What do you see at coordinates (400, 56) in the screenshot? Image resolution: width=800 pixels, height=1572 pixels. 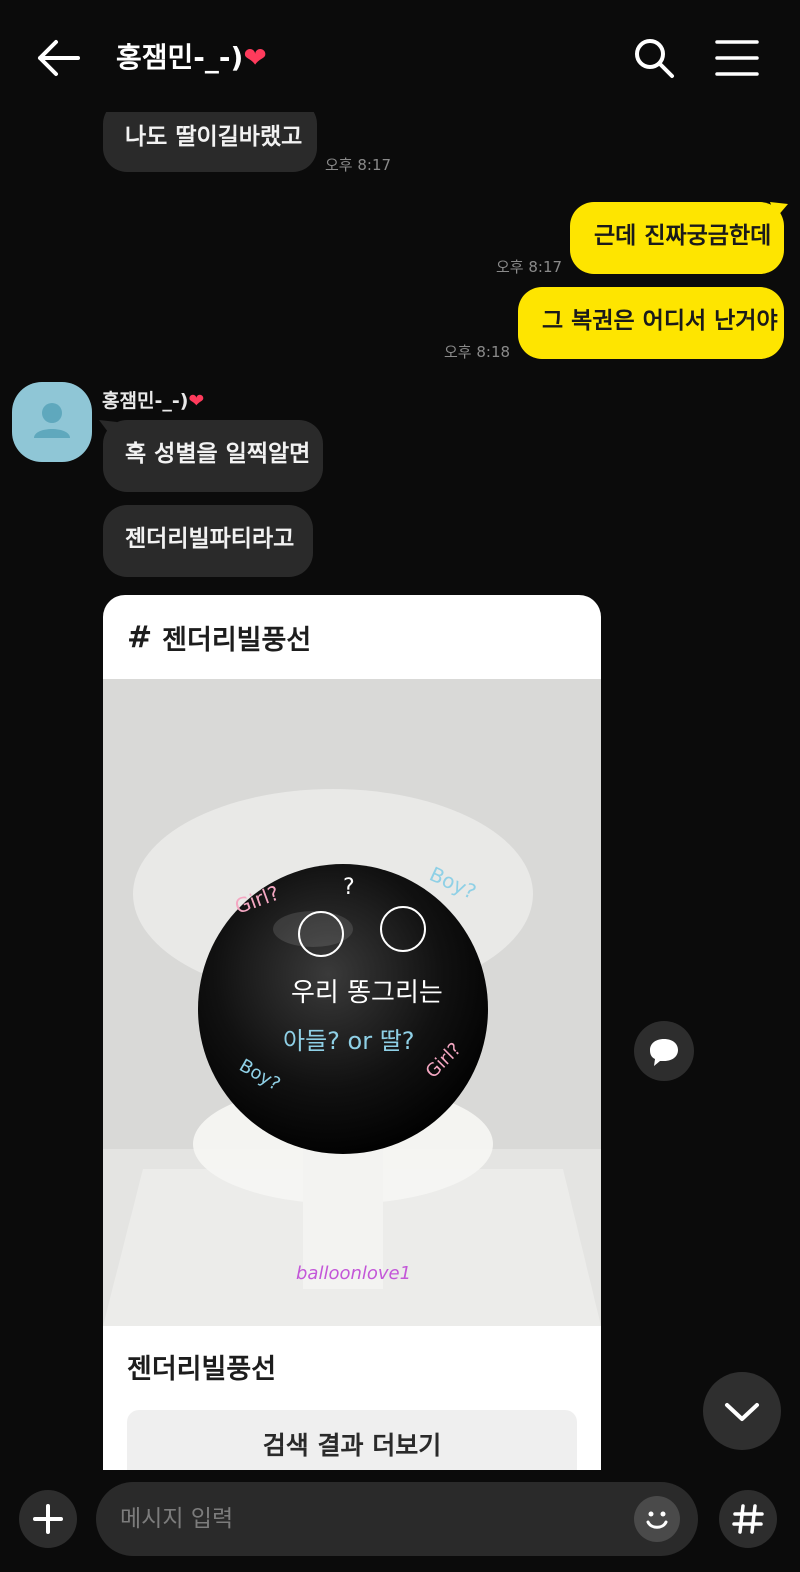 I see `chat-header: 홍잼민-_-)❤` at bounding box center [400, 56].